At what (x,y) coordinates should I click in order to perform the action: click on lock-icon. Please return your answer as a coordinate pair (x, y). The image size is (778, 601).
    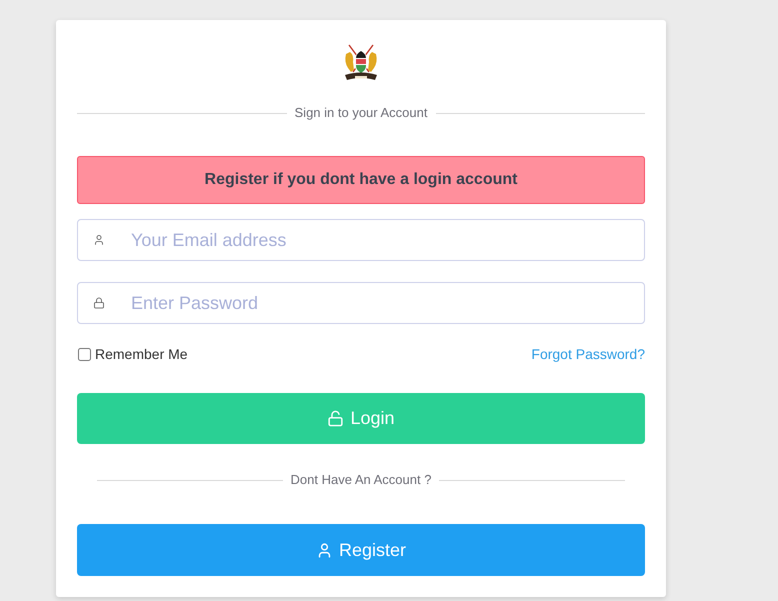
    Looking at the image, I should click on (99, 303).